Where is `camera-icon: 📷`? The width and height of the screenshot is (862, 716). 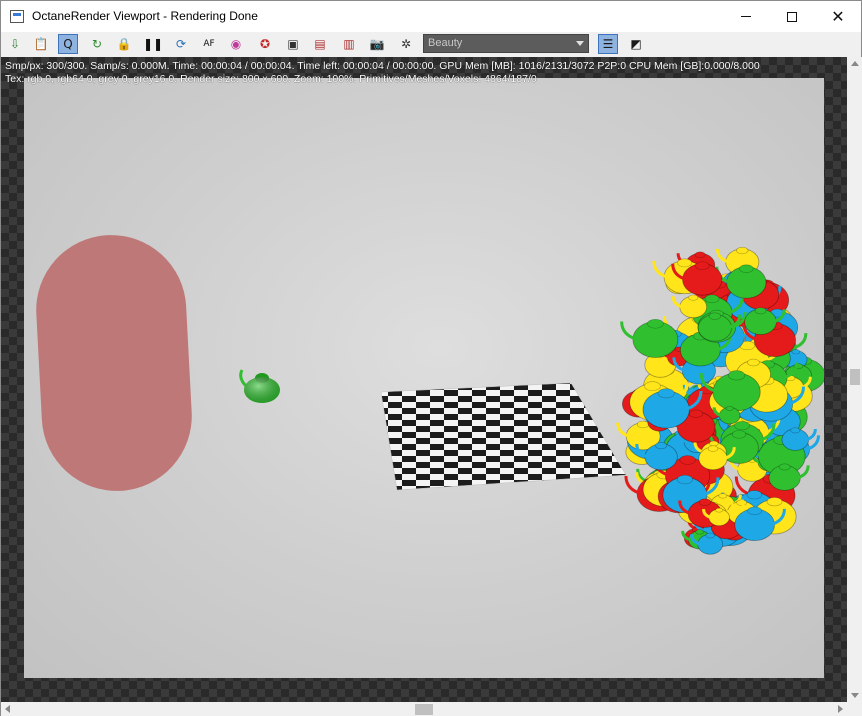 camera-icon: 📷 is located at coordinates (377, 44).